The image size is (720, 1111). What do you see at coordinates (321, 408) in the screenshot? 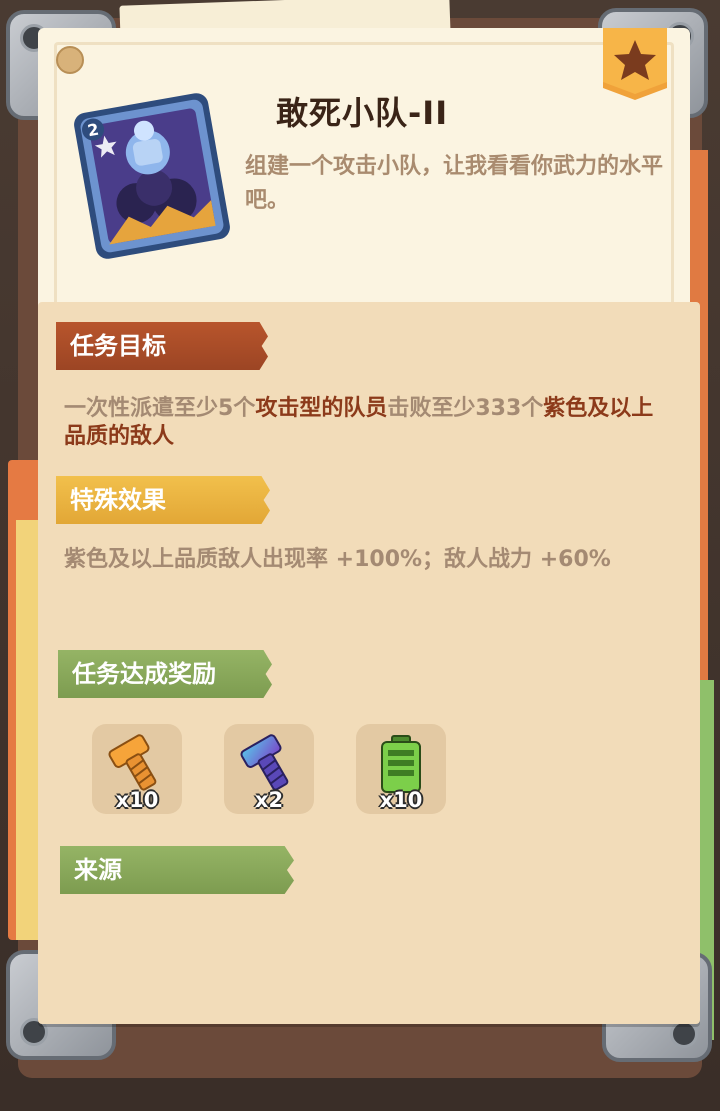
I see `objective-highlight-unit-type: 攻击型的队员` at bounding box center [321, 408].